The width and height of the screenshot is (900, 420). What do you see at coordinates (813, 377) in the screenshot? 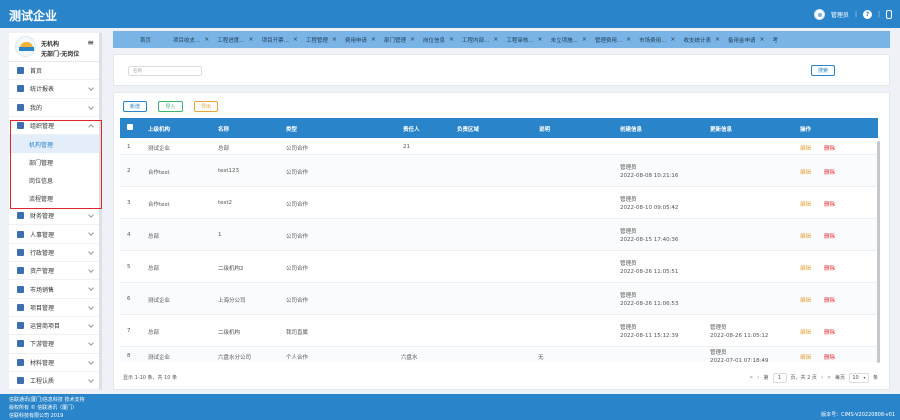
I see `pagination: « ‹ 第 1 页，共 2 页 › » 每页 10 ▾ 条` at bounding box center [813, 377].